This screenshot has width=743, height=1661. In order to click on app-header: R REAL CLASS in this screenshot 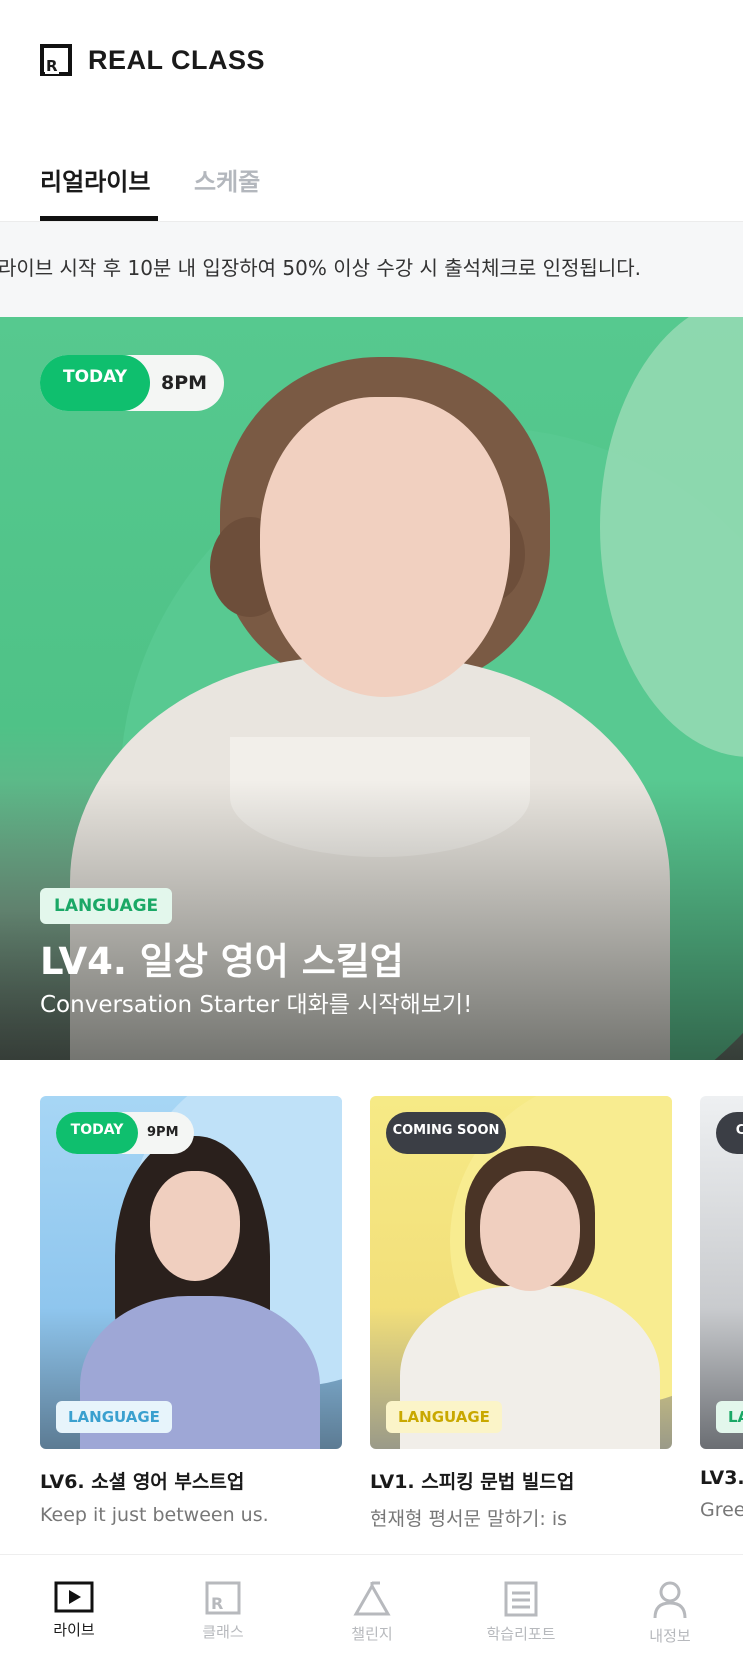, I will do `click(371, 60)`.